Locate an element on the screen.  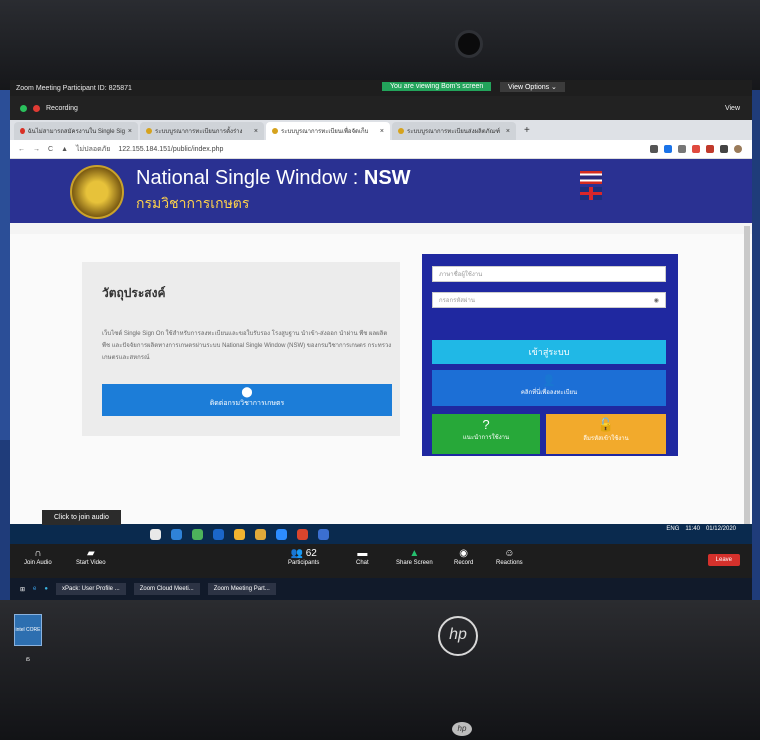
laptop-top-bezel is located at coordinates (380, 45).